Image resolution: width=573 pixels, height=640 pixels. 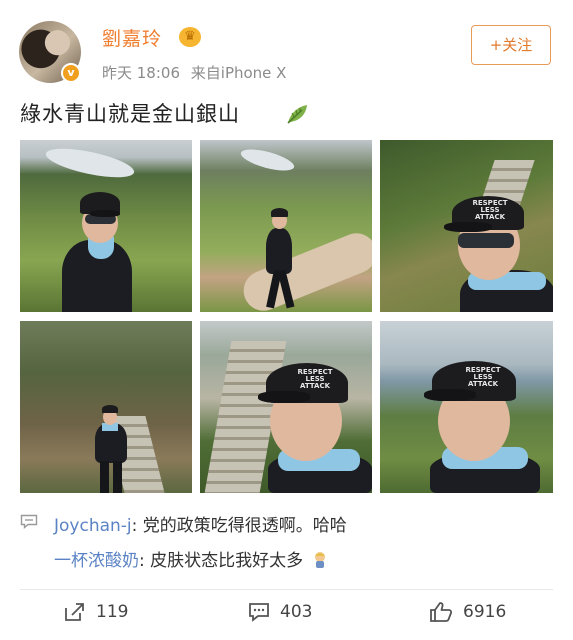 What do you see at coordinates (74, 612) in the screenshot?
I see `repost-icon` at bounding box center [74, 612].